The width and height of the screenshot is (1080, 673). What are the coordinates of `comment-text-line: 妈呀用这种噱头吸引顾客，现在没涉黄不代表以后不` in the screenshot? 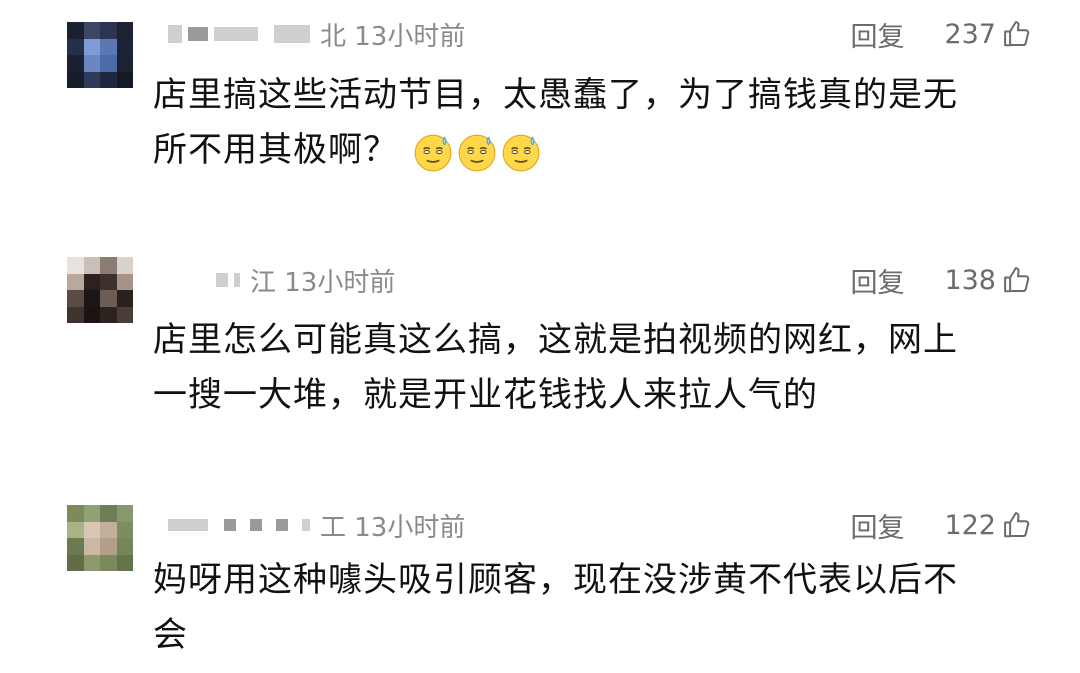 It's located at (555, 580).